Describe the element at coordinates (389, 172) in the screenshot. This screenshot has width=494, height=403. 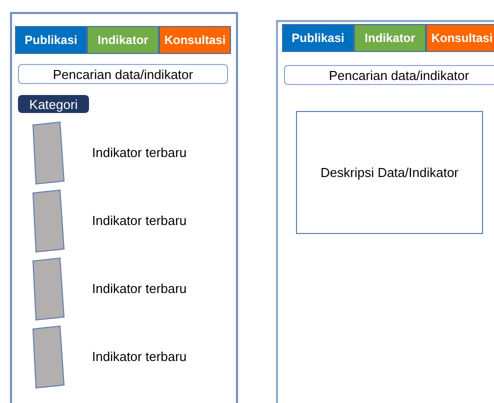
I see `description-box: Deskripsi Data/Indikator` at that location.